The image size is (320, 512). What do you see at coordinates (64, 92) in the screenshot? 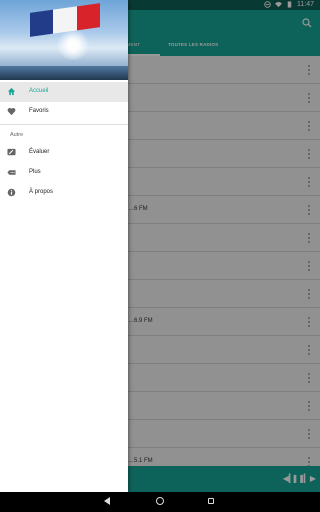
I see `drawer-item-home: Accueil` at bounding box center [64, 92].